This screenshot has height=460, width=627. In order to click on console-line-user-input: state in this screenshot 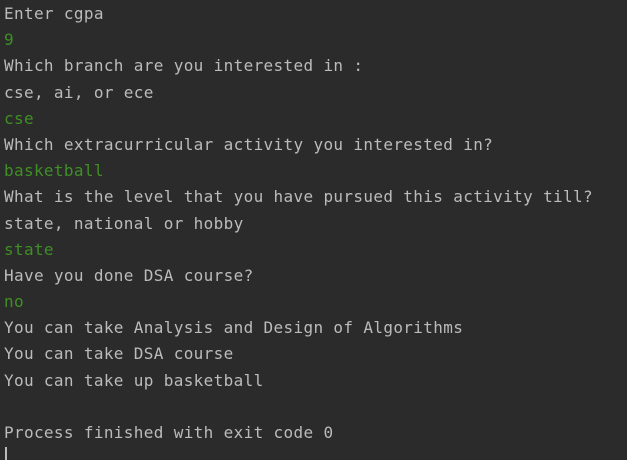, I will do `click(29, 249)`.